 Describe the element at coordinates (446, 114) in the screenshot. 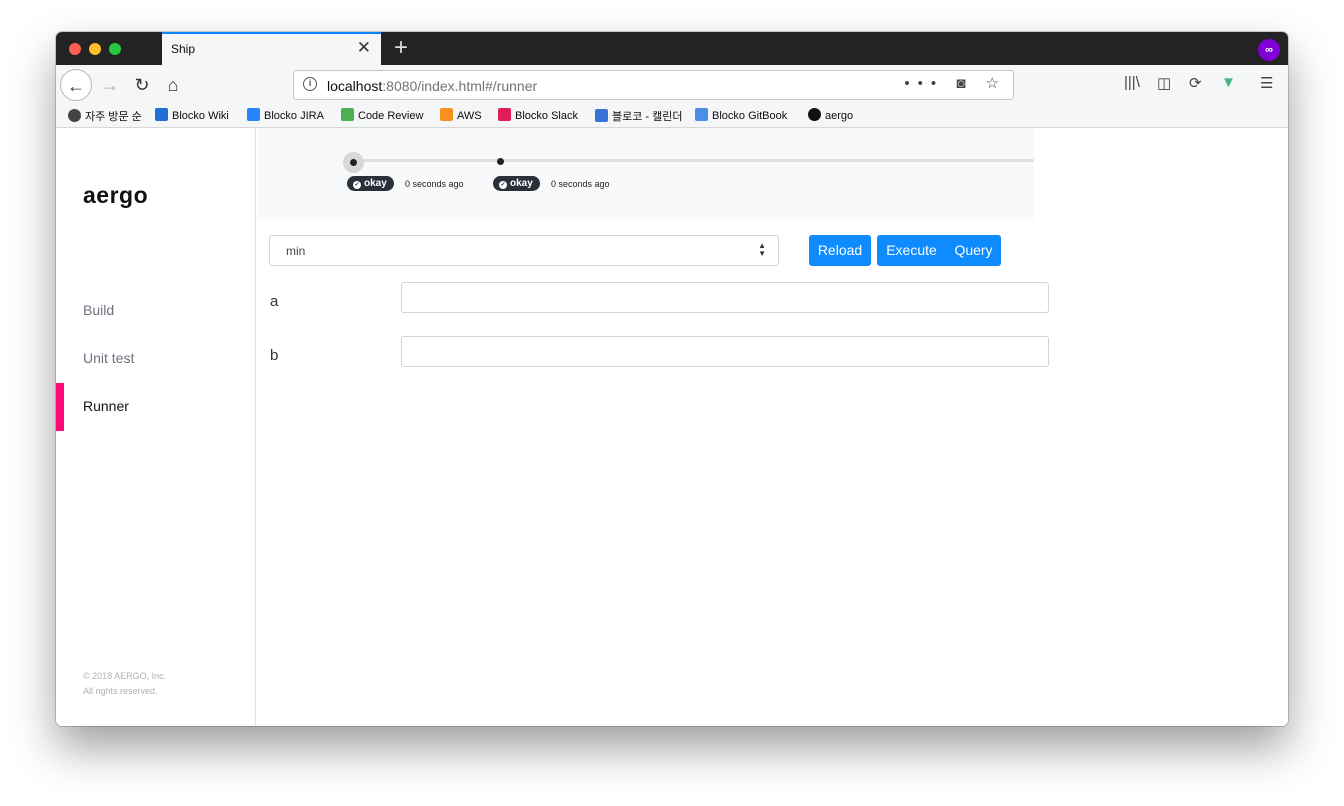

I see `aws-icon` at that location.